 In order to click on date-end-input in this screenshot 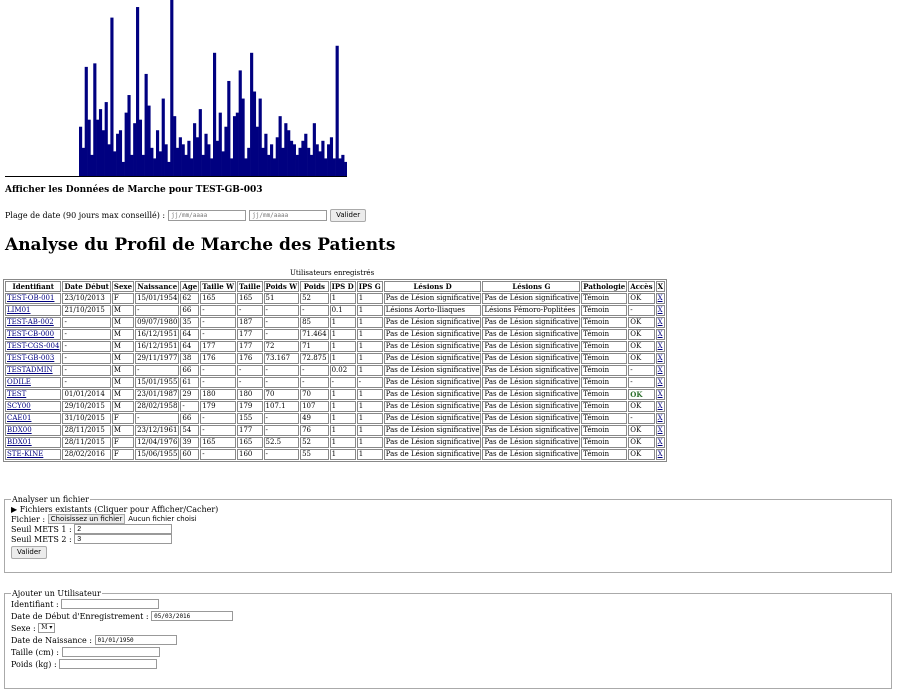, I will do `click(288, 215)`.